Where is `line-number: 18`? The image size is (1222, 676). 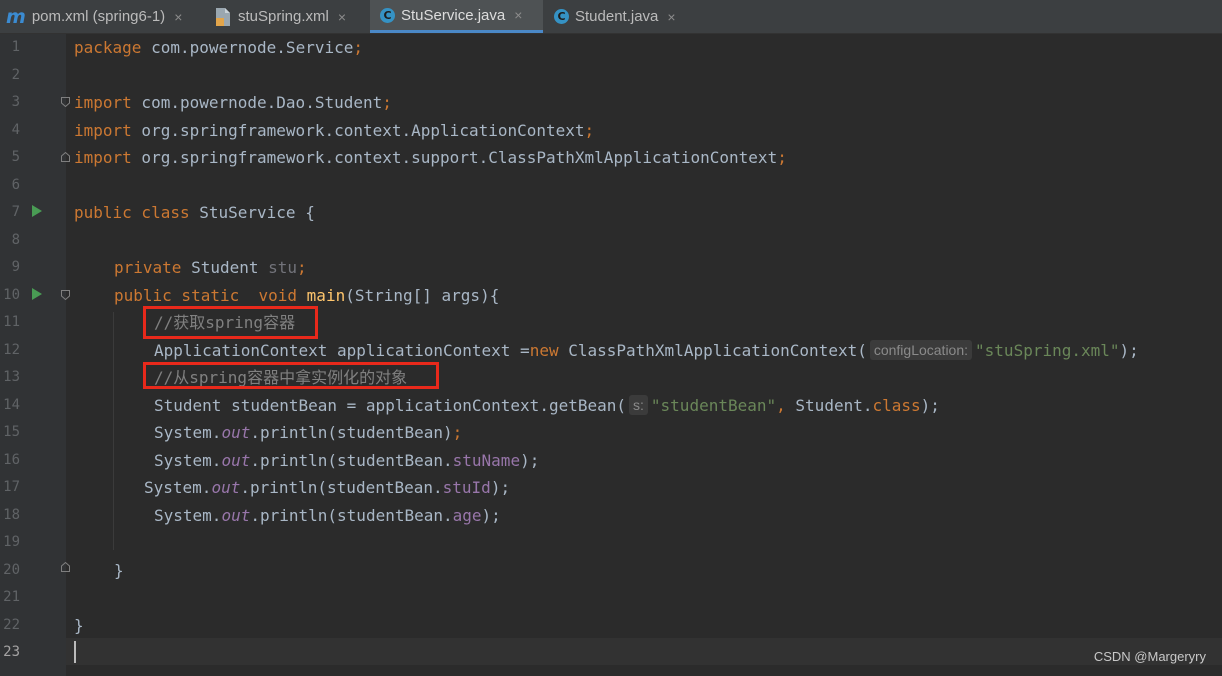
line-number: 18 is located at coordinates (11, 514).